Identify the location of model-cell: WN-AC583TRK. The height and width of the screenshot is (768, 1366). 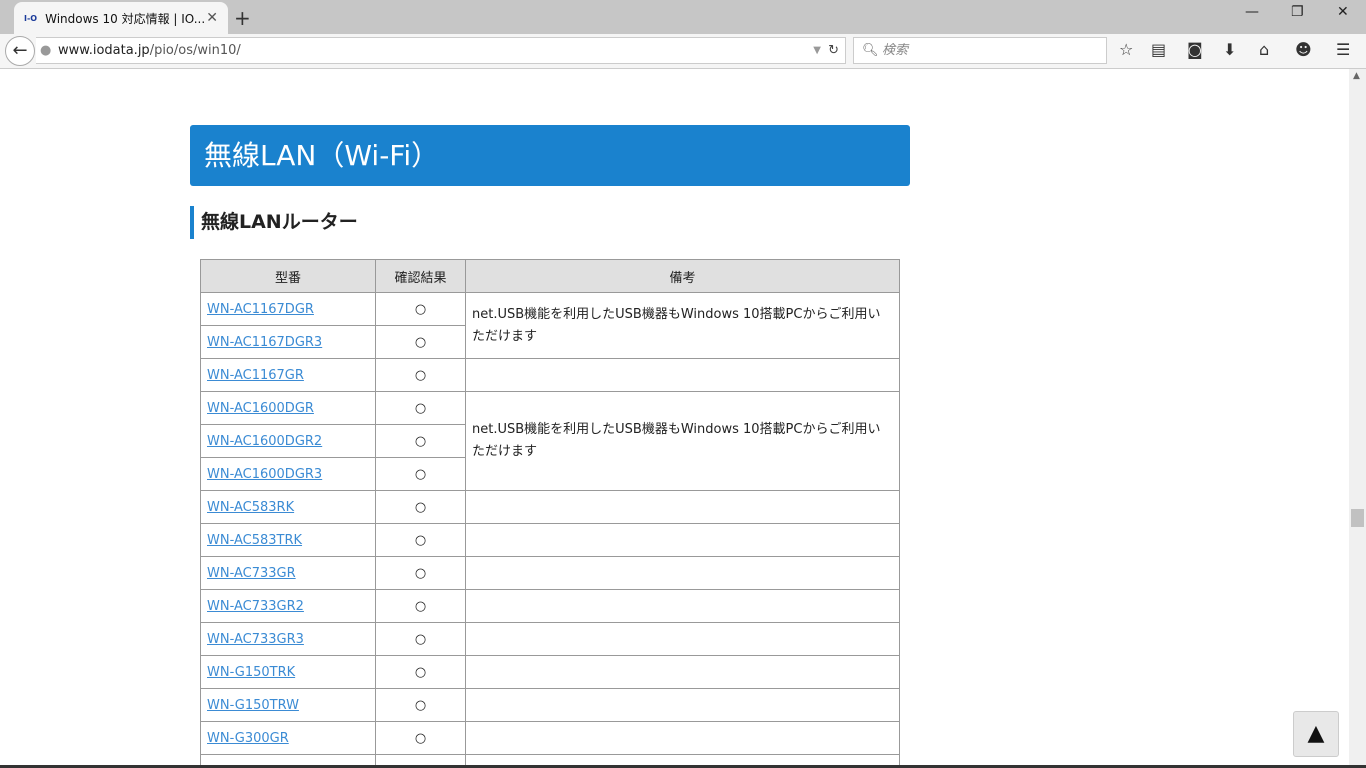
(288, 540).